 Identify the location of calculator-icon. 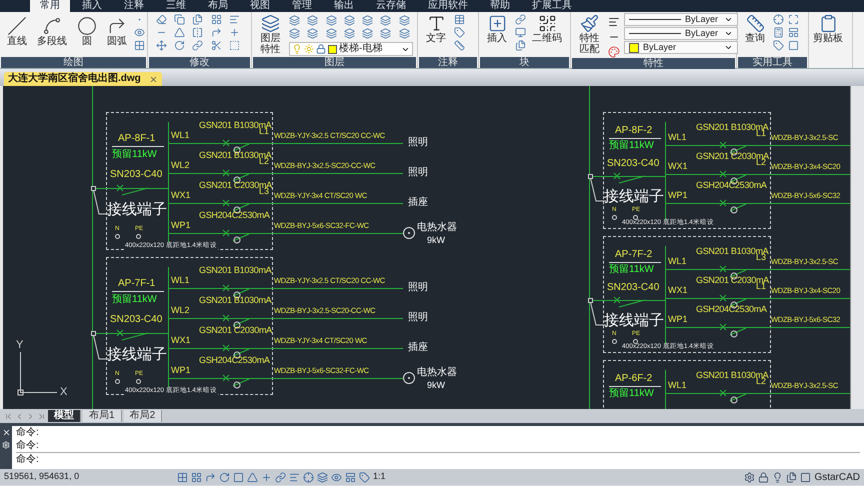
(778, 32).